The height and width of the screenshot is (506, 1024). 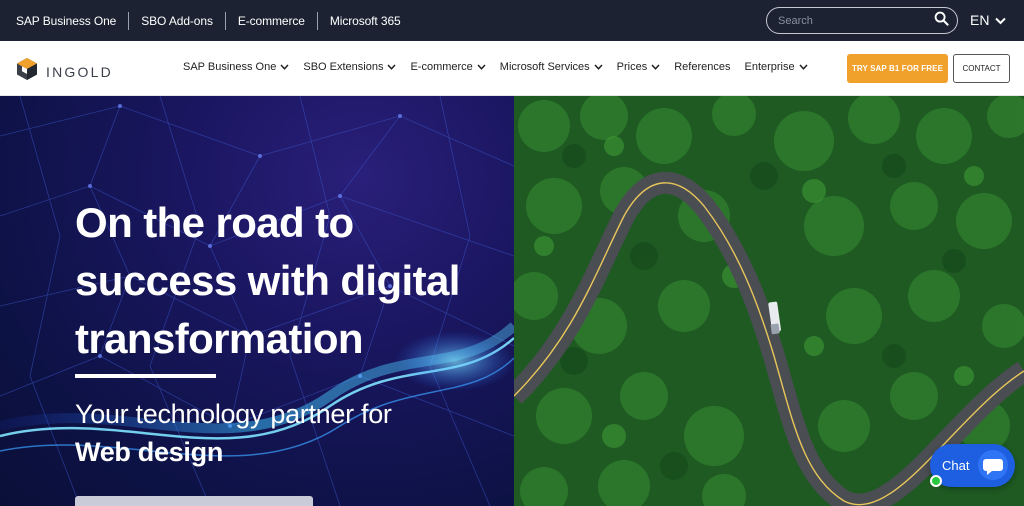 What do you see at coordinates (343, 67) in the screenshot?
I see `menu-item-label: SBO Extensions` at bounding box center [343, 67].